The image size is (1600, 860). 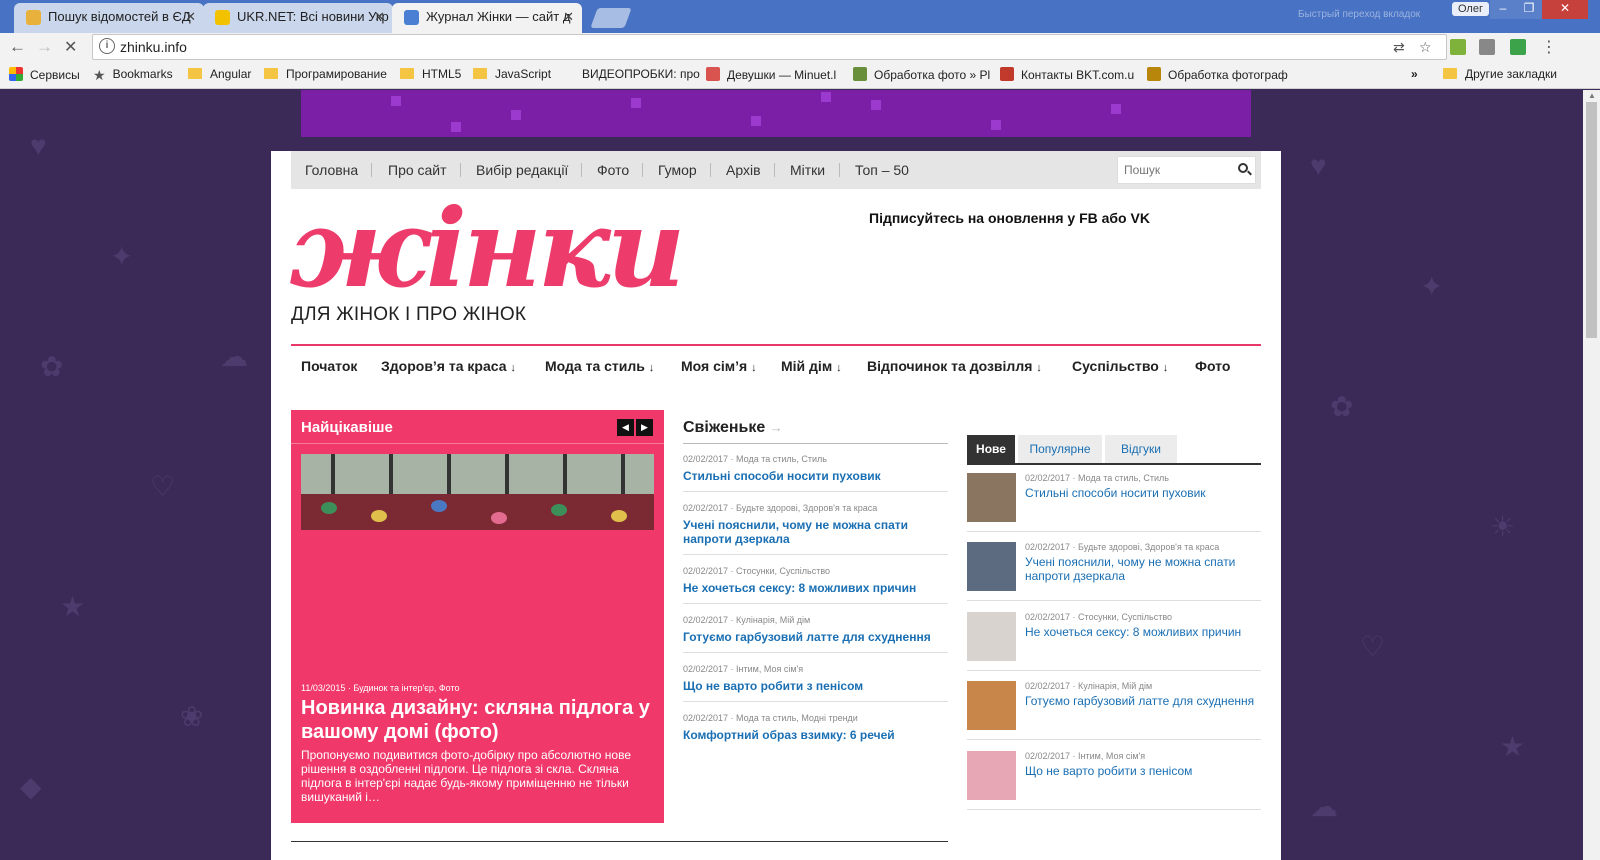 I want to click on maximize-button: ❐, so click(x=1529, y=9).